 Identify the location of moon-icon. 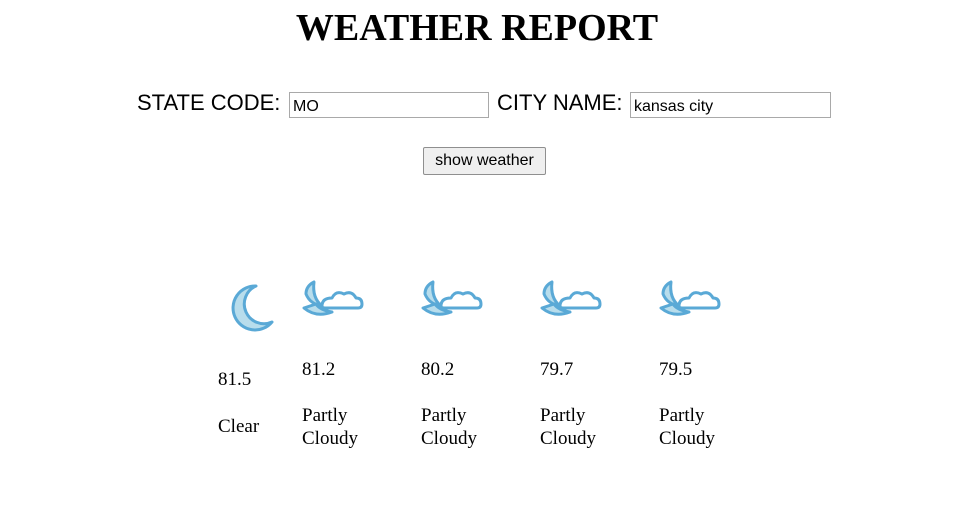
(250, 310).